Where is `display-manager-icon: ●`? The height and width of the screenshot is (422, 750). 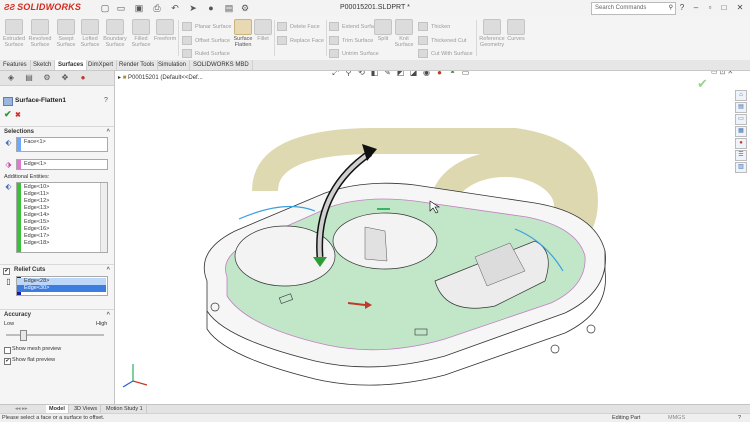
display-manager-icon: ● is located at coordinates (83, 78).